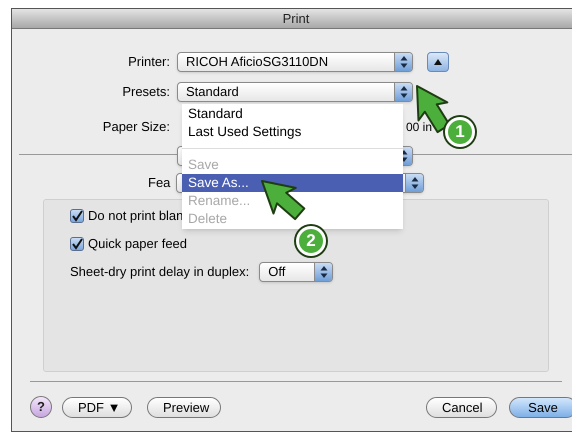 The height and width of the screenshot is (432, 572). I want to click on field-label: Presets:, so click(146, 92).